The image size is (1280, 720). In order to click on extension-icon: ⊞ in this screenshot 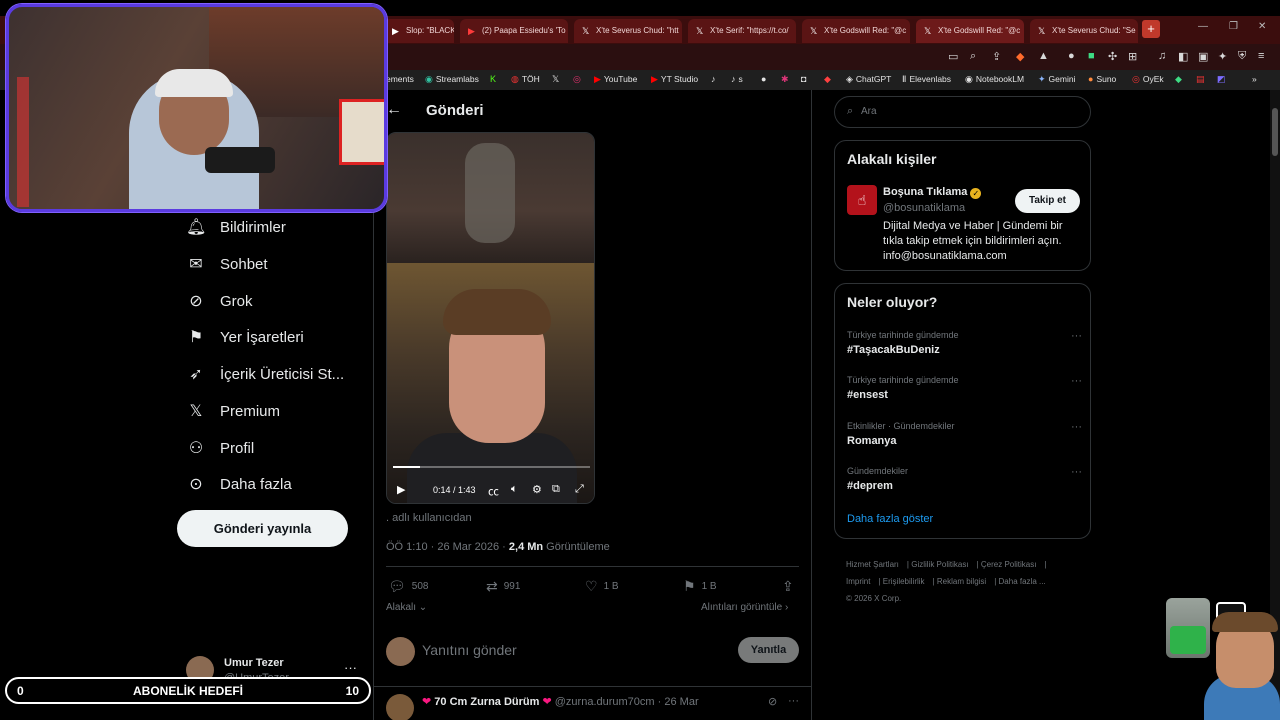, I will do `click(1132, 56)`.